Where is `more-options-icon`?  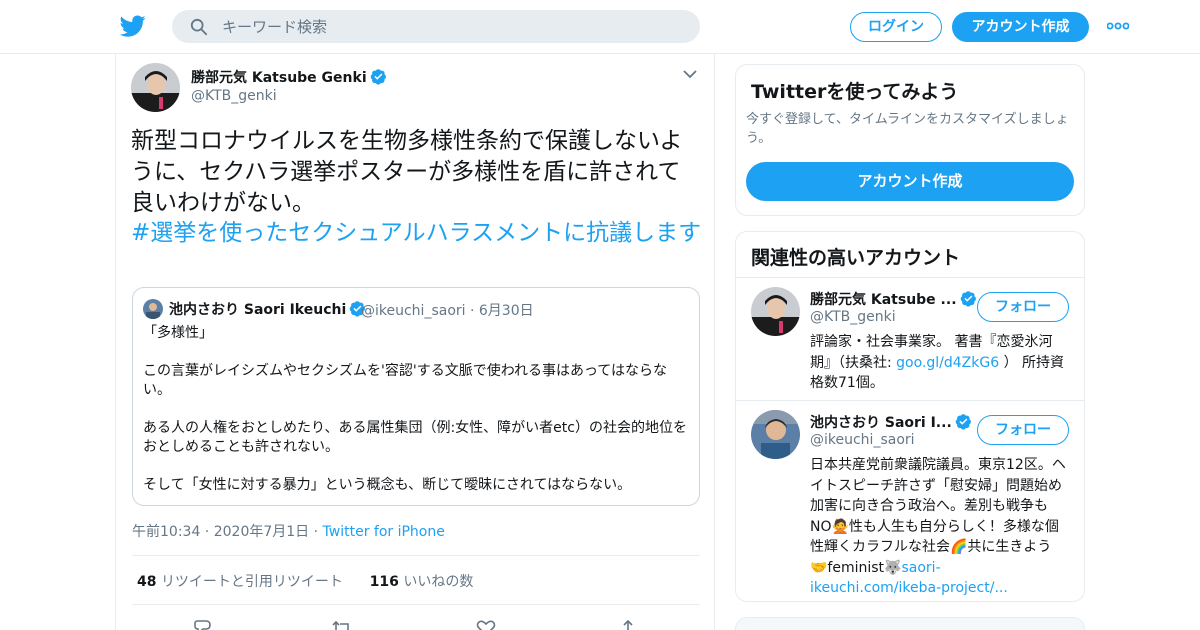
more-options-icon is located at coordinates (1118, 26).